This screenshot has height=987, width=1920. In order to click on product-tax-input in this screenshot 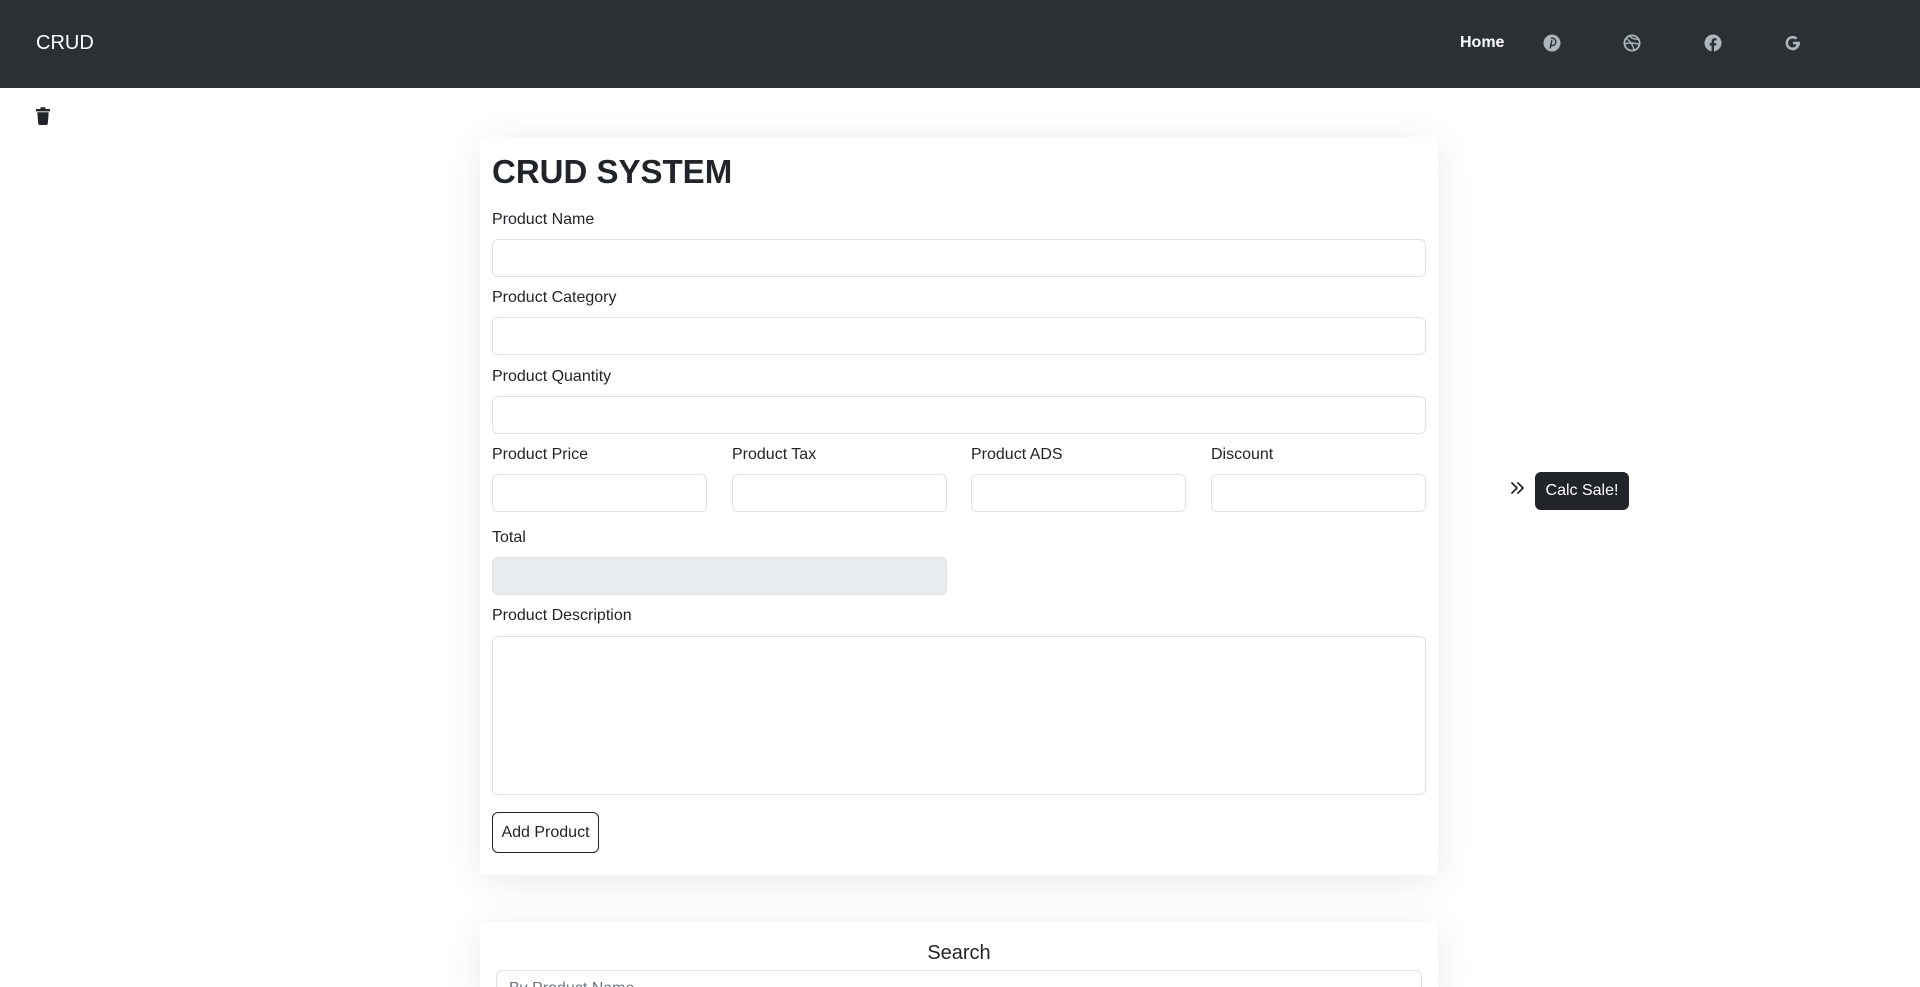, I will do `click(839, 493)`.